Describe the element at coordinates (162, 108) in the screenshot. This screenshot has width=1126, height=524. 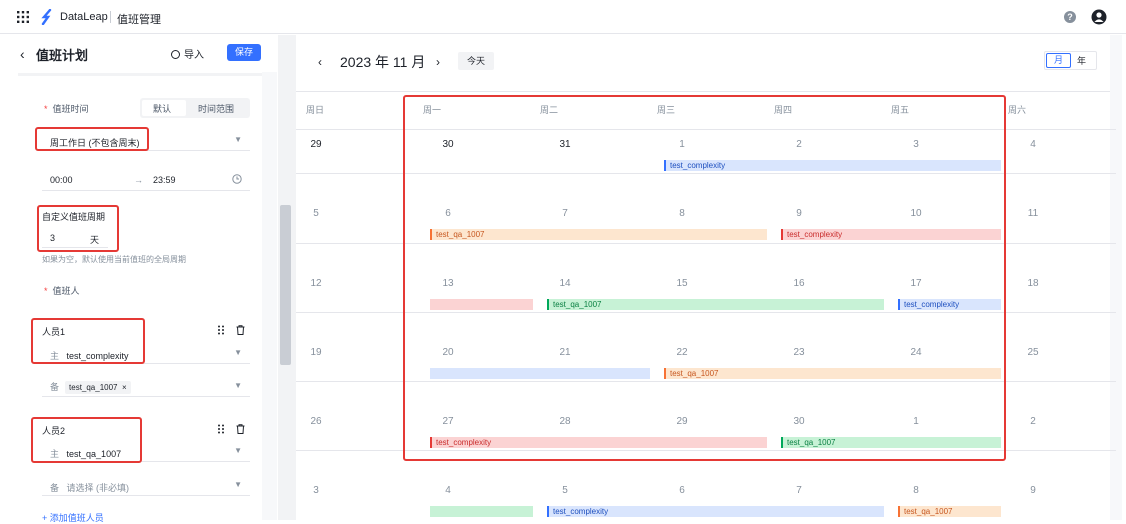
I see `segment-default: 默认` at that location.